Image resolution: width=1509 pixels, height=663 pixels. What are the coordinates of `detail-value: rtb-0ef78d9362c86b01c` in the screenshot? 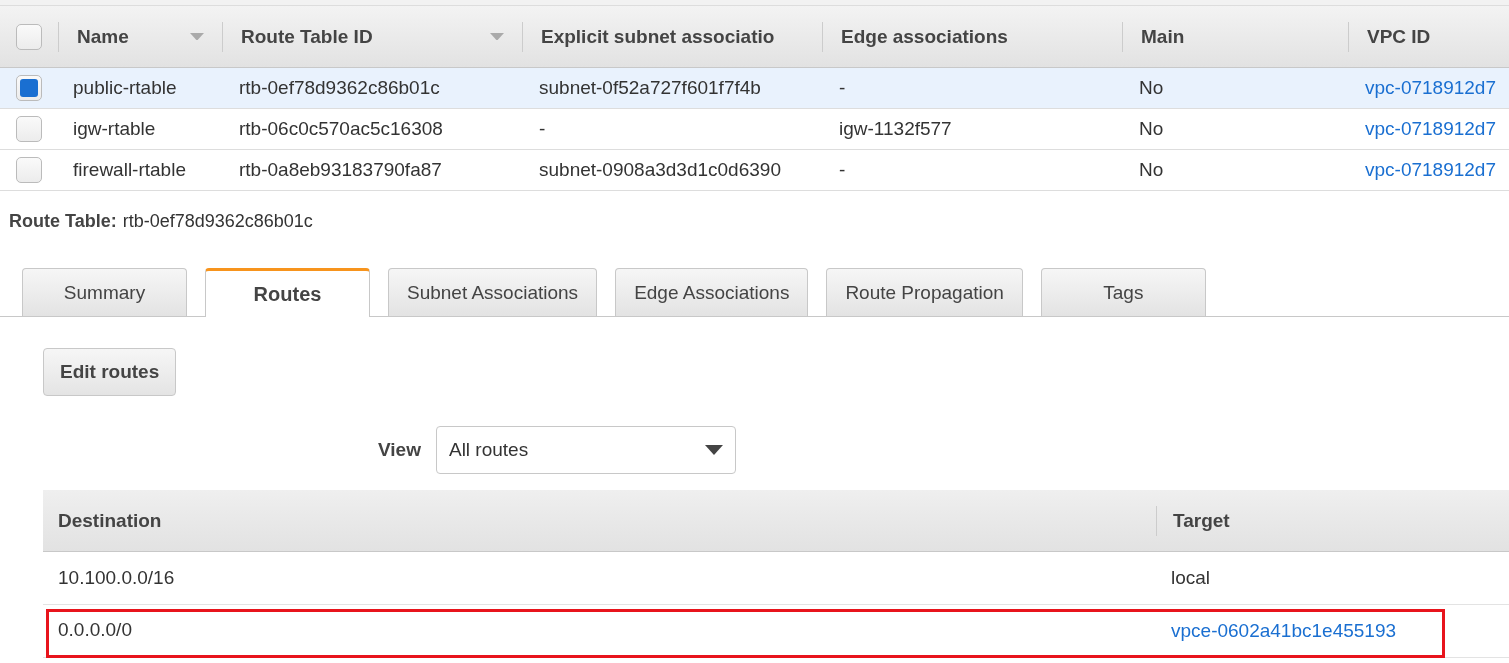 It's located at (217, 221).